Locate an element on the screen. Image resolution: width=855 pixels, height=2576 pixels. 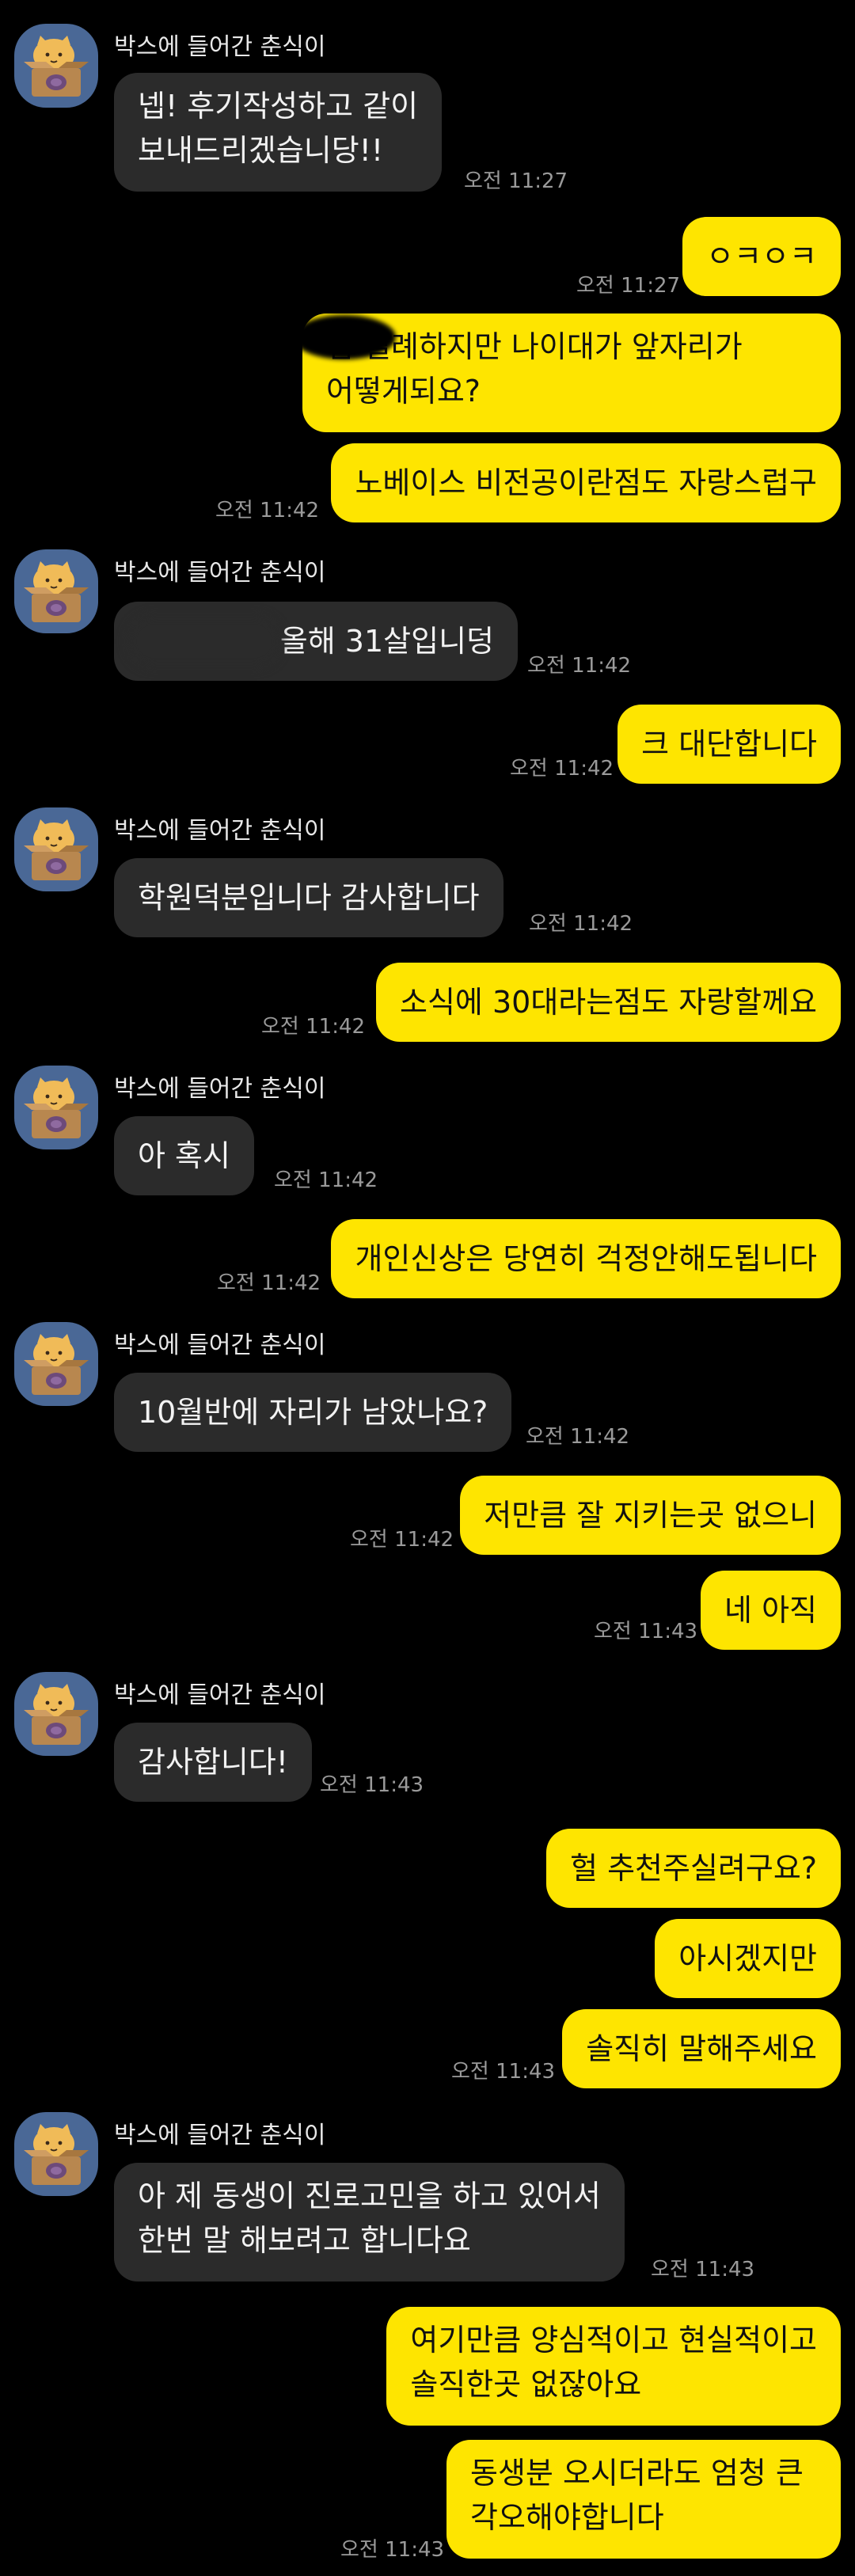
outgoing-message-bubble: 저만큼 잘 지키는곳 없으니 is located at coordinates (650, 1515).